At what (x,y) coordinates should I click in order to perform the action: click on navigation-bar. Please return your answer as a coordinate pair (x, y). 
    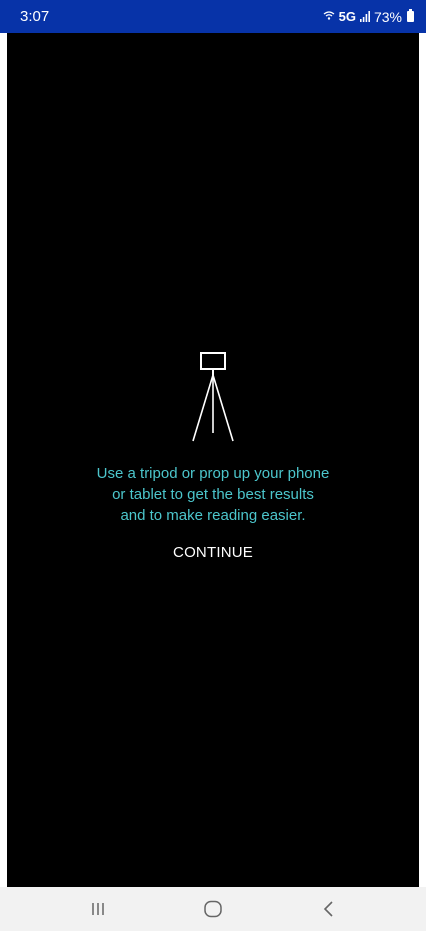
    Looking at the image, I should click on (213, 909).